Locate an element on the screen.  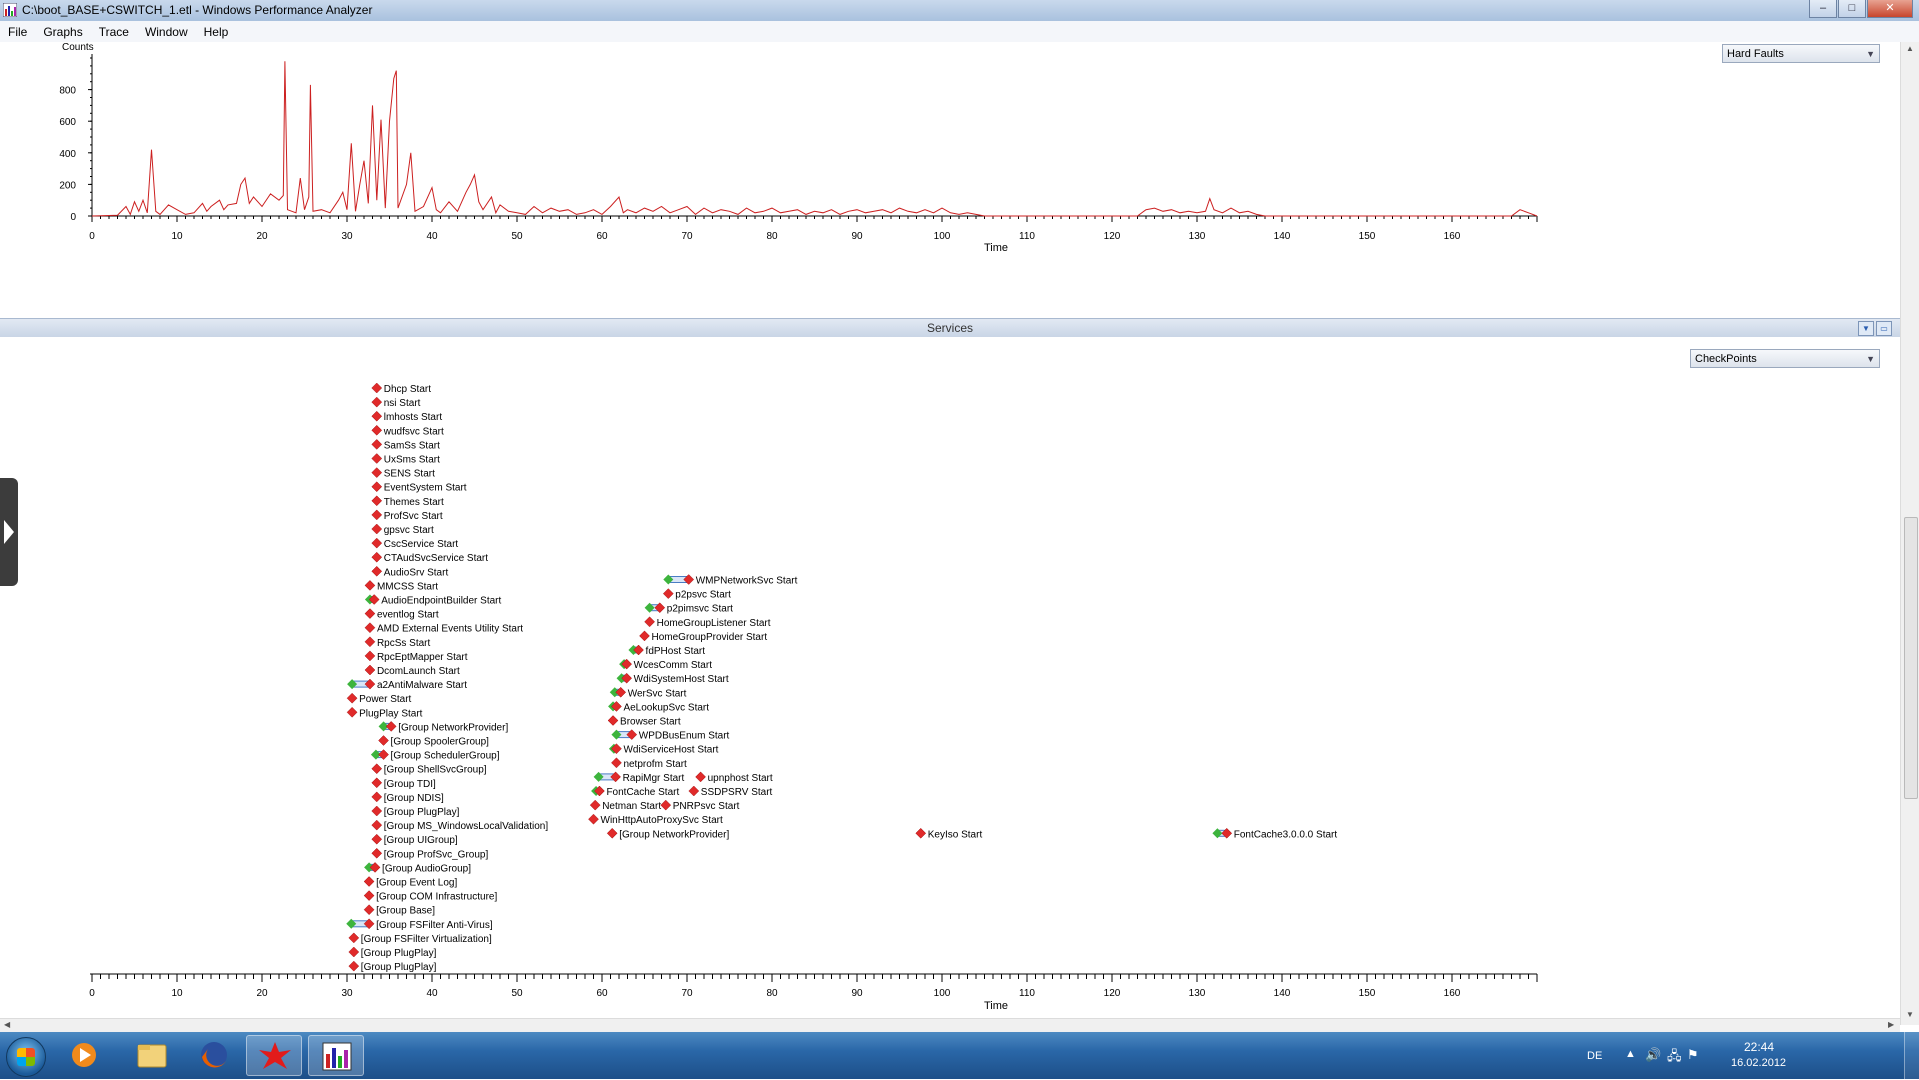
explorer-icon is located at coordinates (152, 1055).